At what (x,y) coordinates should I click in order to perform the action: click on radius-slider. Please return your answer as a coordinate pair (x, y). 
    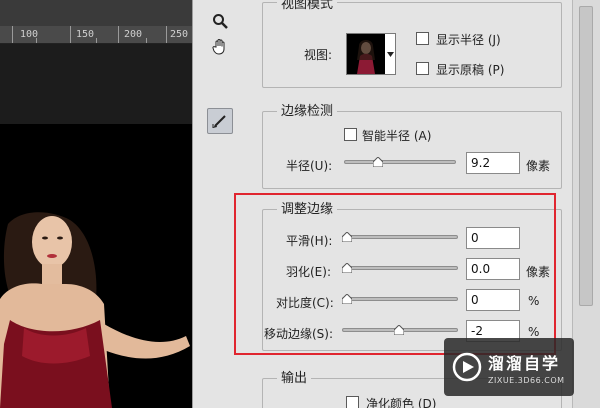
    Looking at the image, I should click on (400, 162).